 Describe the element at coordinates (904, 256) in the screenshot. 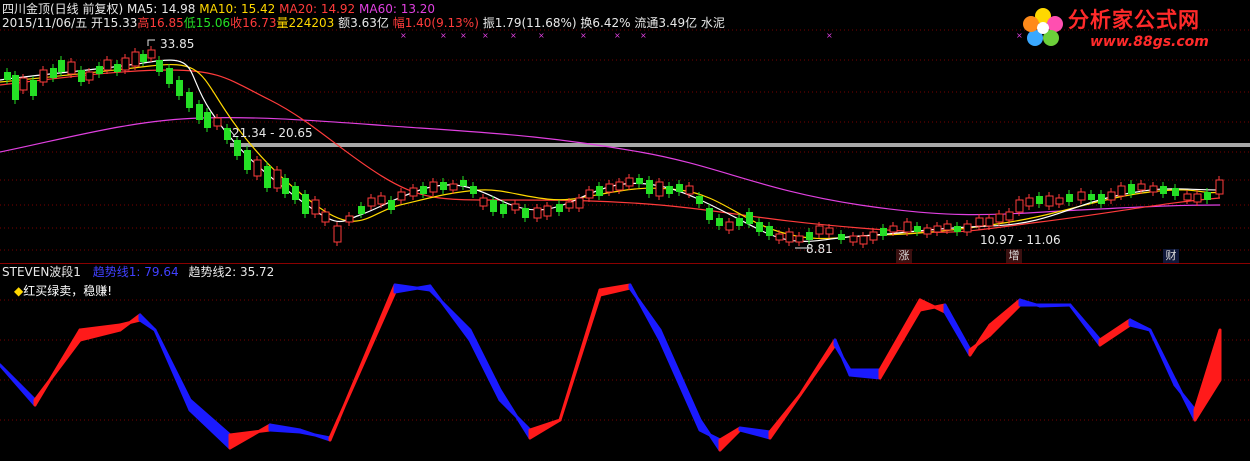

I see `badge-rise: 涨` at that location.